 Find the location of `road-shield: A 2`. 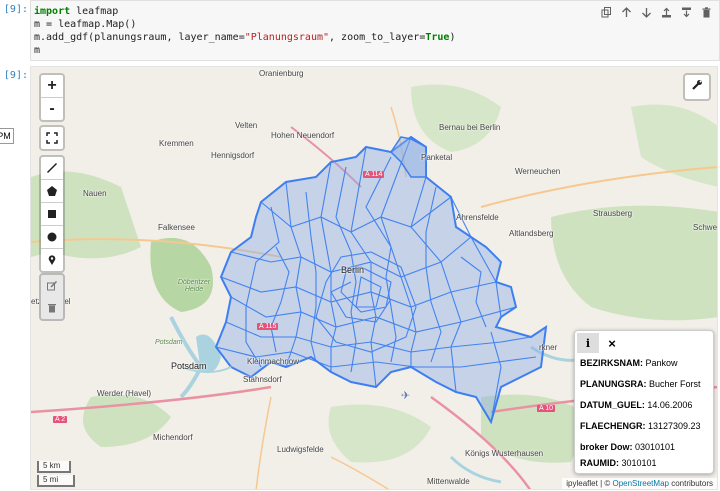

road-shield: A 2 is located at coordinates (60, 419).